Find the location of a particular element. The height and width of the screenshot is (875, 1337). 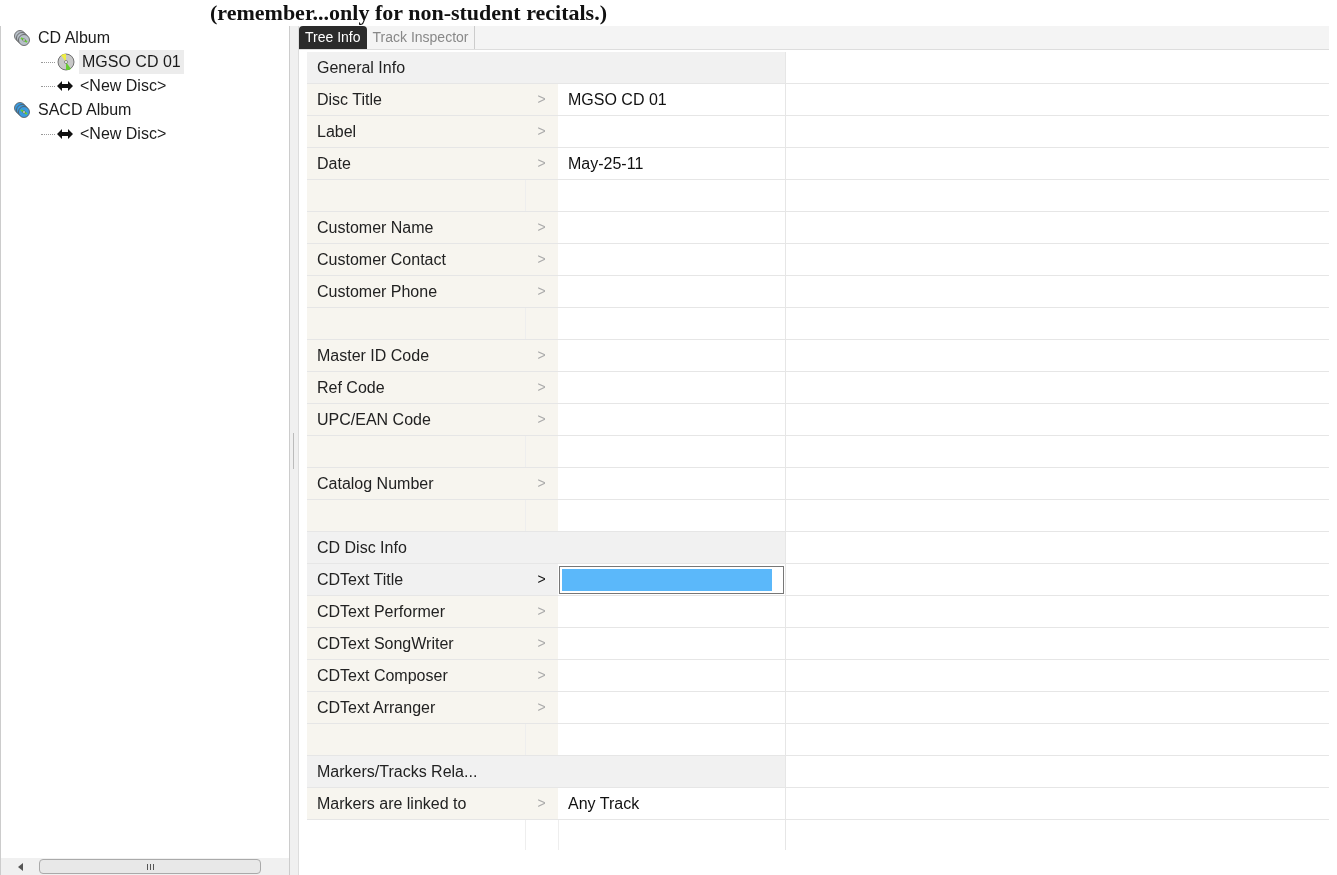

property-value: May-25-11 is located at coordinates (601, 163).